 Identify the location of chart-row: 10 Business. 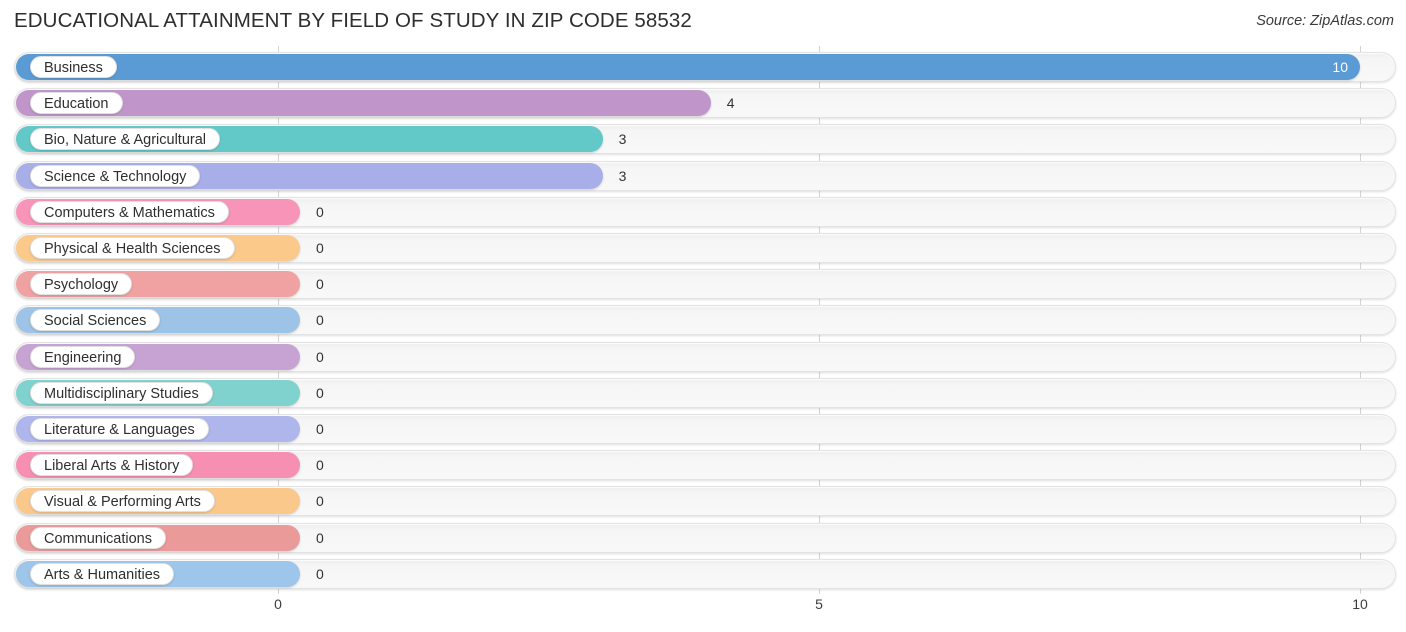
(705, 67).